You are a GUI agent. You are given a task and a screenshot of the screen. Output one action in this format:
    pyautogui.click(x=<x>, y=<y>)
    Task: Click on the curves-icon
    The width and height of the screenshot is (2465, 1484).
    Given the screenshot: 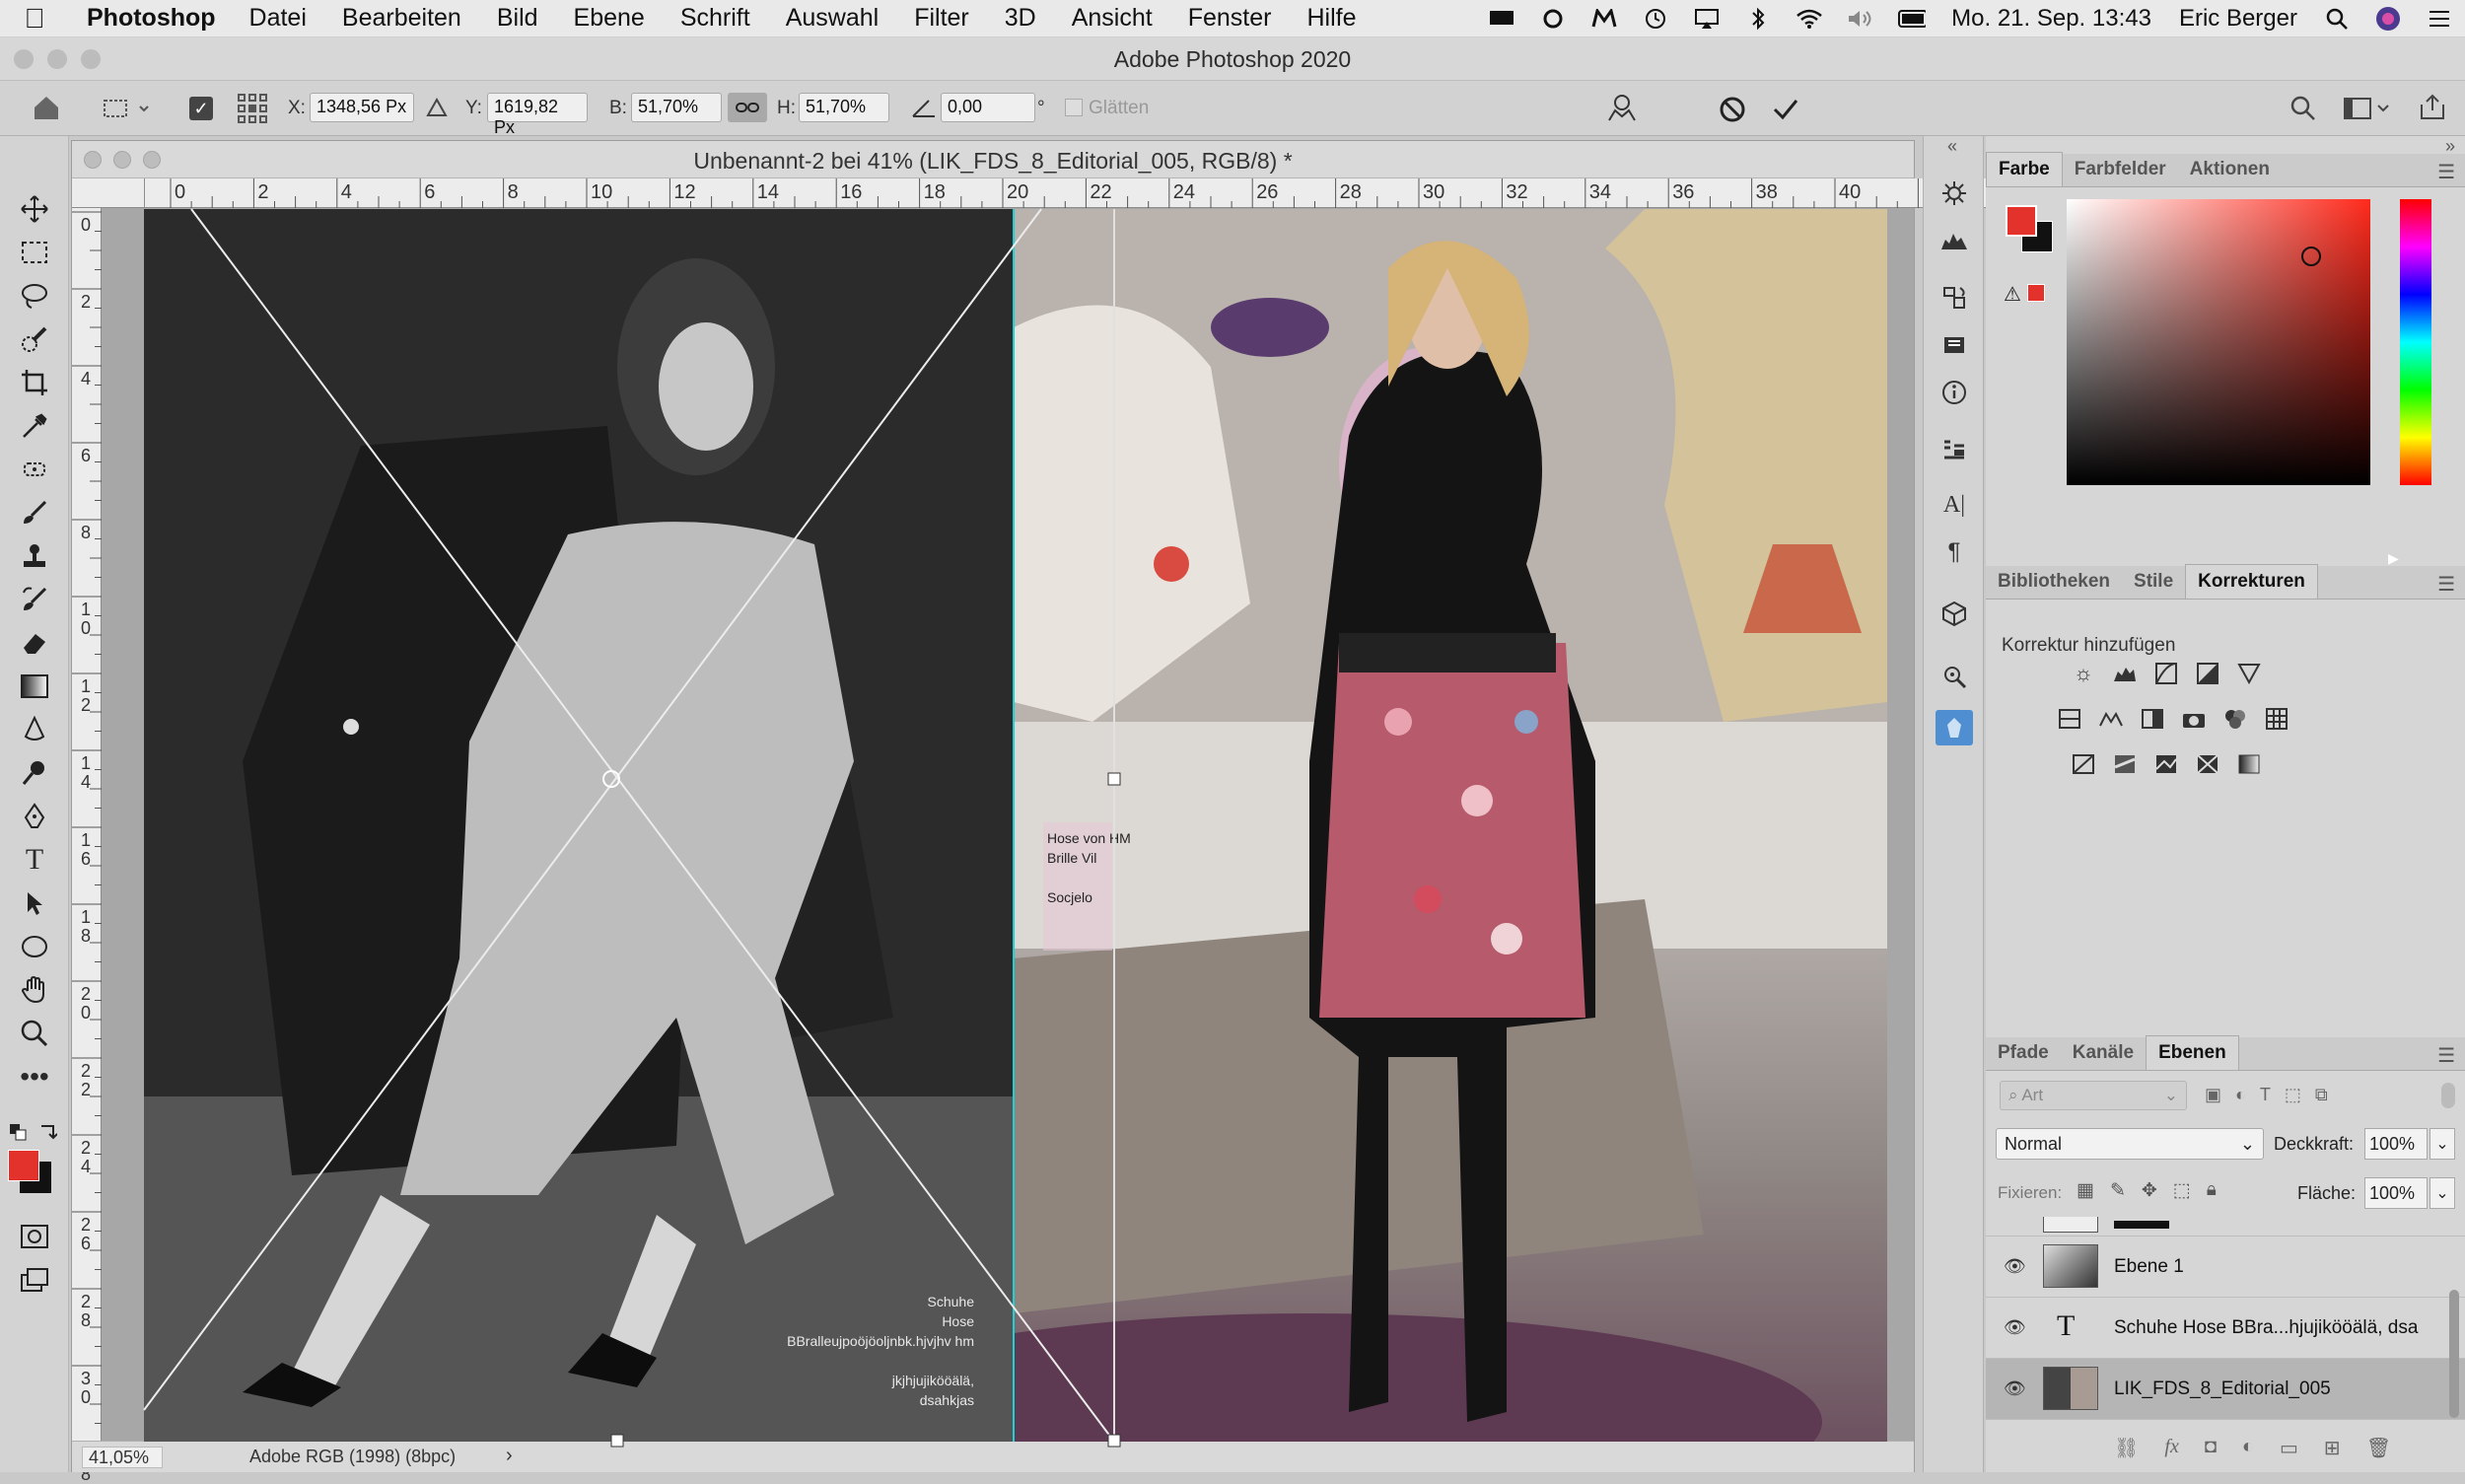 What is the action you would take?
    pyautogui.click(x=2166, y=673)
    